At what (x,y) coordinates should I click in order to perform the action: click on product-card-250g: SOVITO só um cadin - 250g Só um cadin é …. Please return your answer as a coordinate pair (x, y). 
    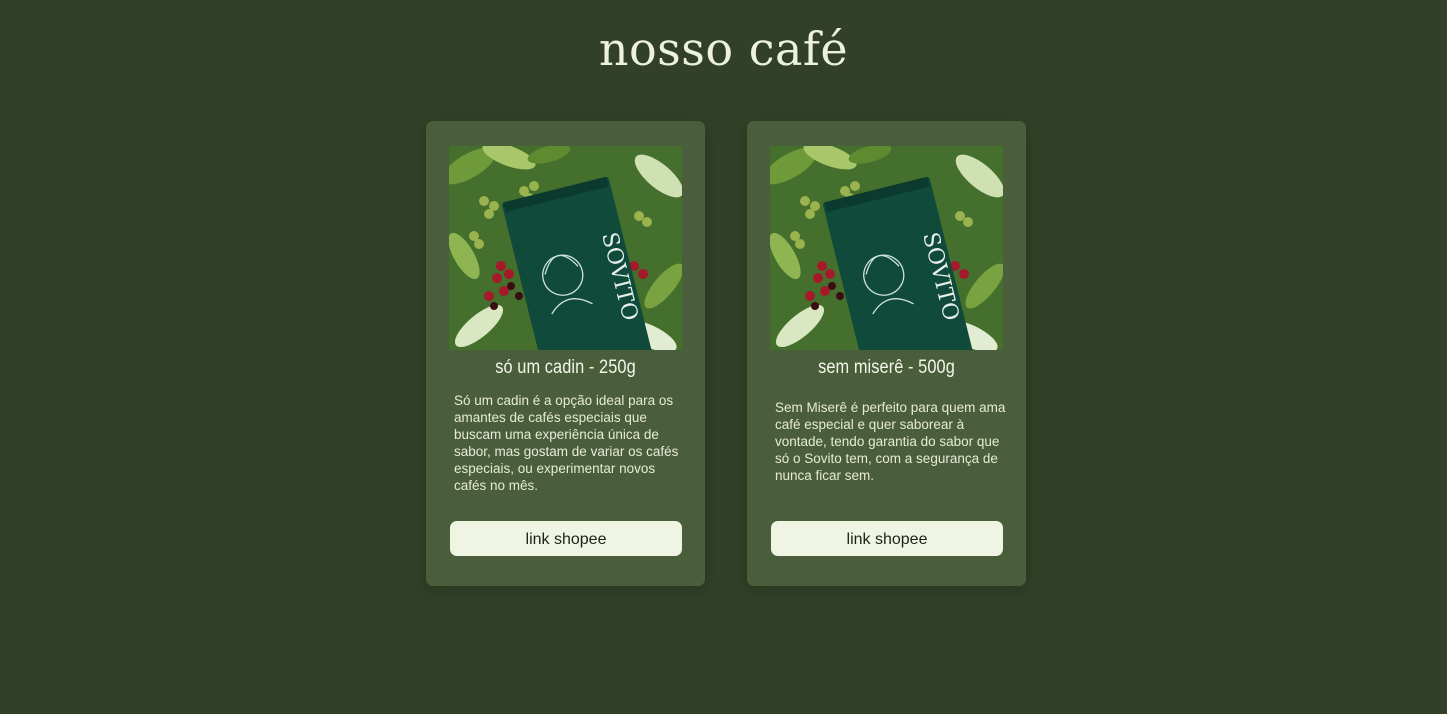
    Looking at the image, I should click on (565, 353).